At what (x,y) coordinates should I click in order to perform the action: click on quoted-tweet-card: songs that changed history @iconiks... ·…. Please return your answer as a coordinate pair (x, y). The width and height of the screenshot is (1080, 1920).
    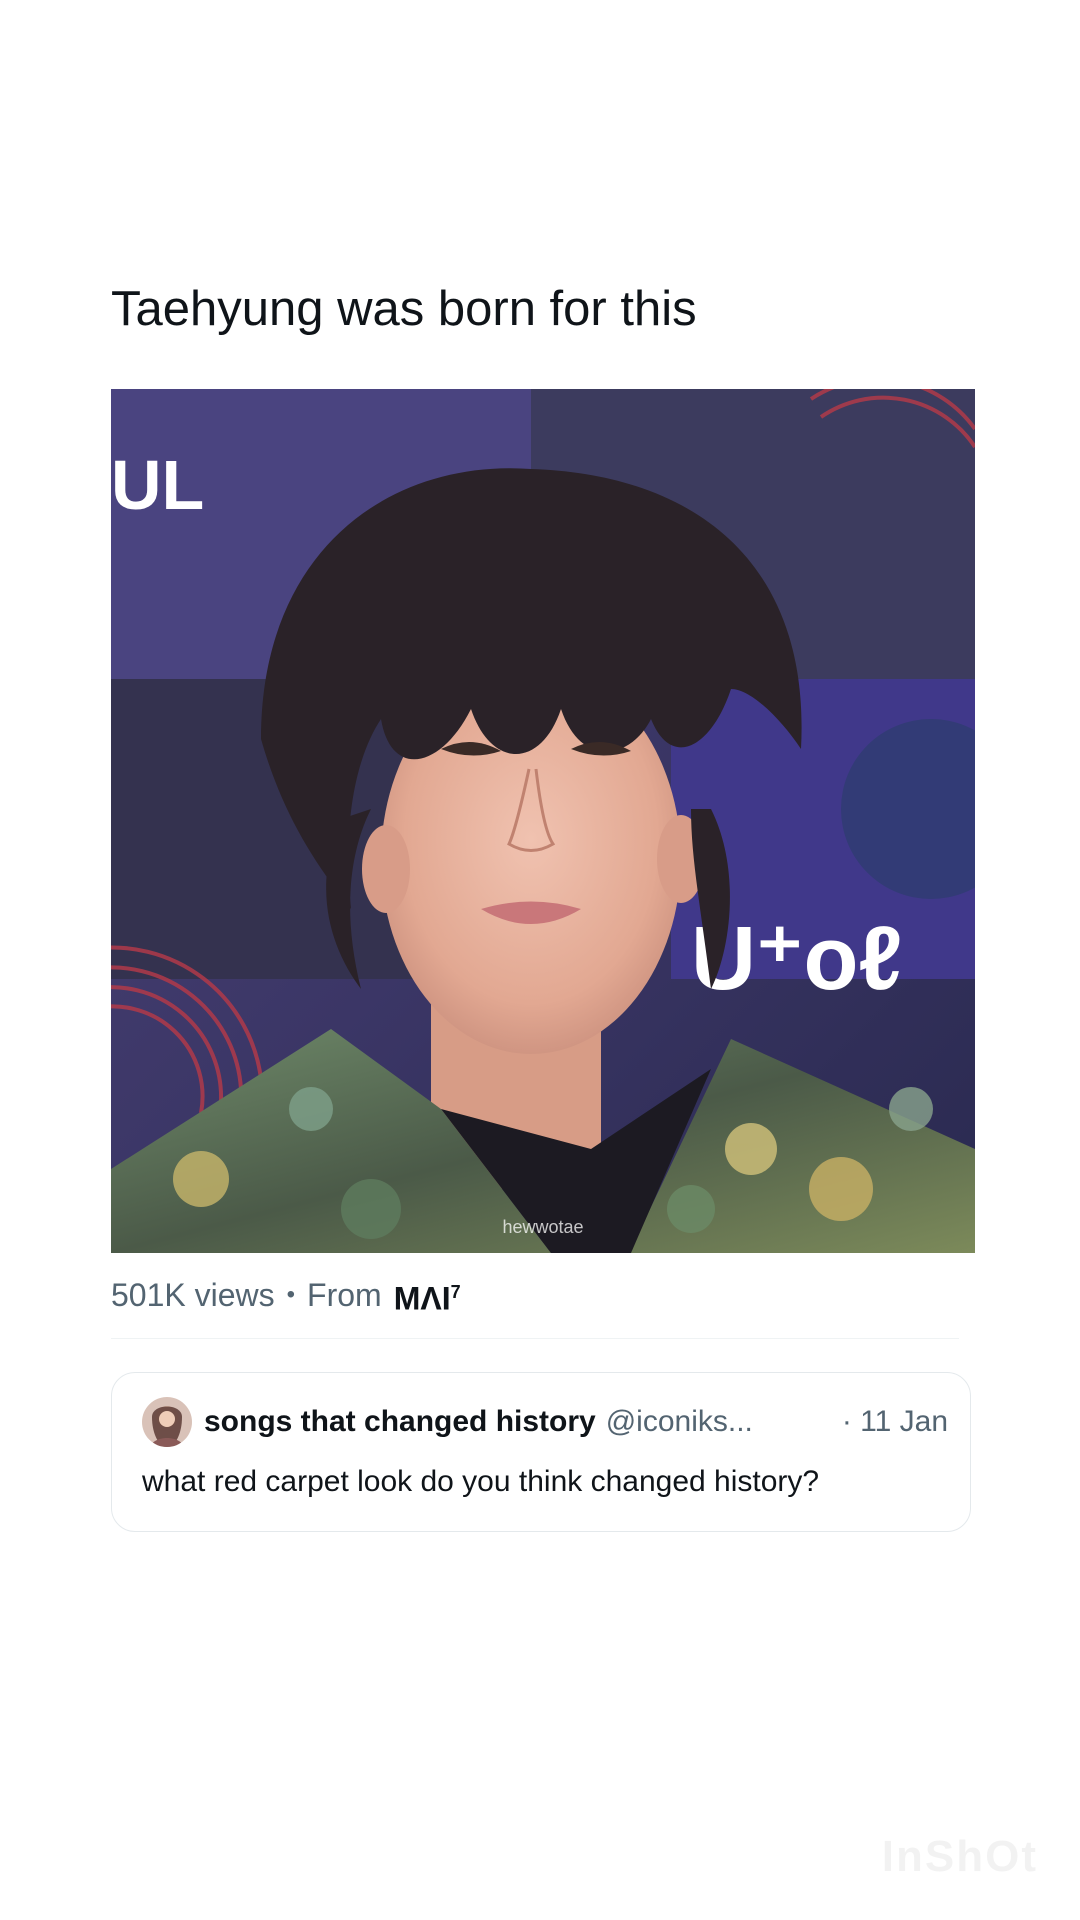
    Looking at the image, I should click on (541, 1452).